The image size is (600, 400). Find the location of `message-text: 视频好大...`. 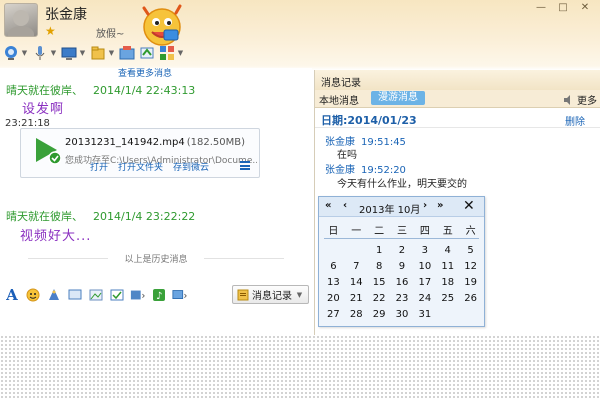

message-text: 视频好大... is located at coordinates (56, 236).